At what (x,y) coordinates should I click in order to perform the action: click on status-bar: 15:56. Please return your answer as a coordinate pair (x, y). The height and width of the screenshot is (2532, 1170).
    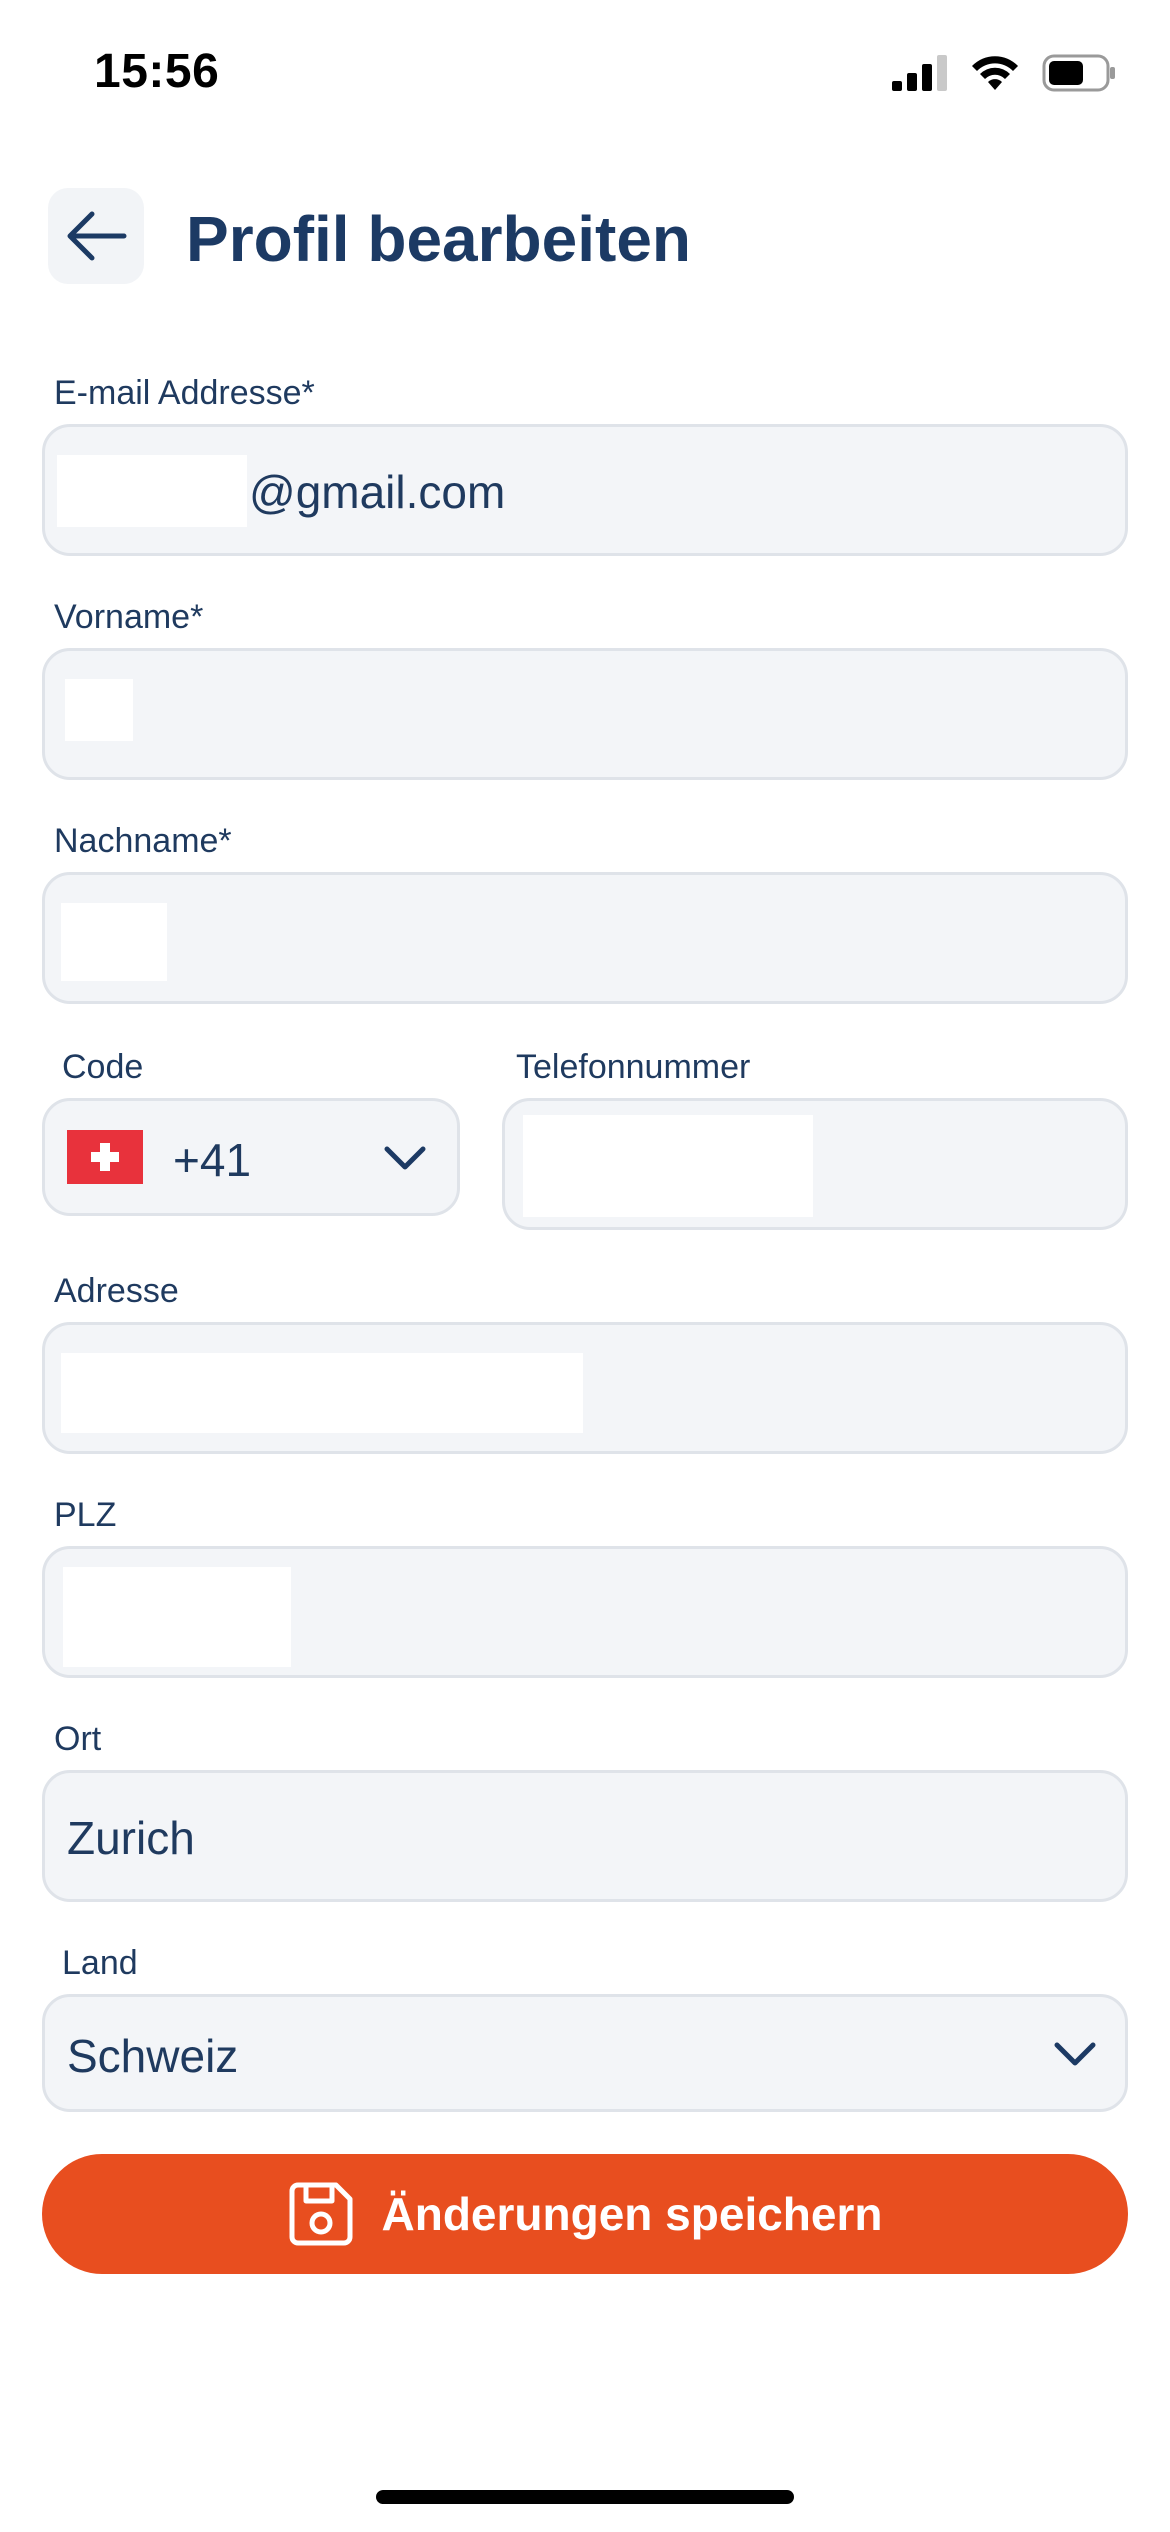
    Looking at the image, I should click on (585, 75).